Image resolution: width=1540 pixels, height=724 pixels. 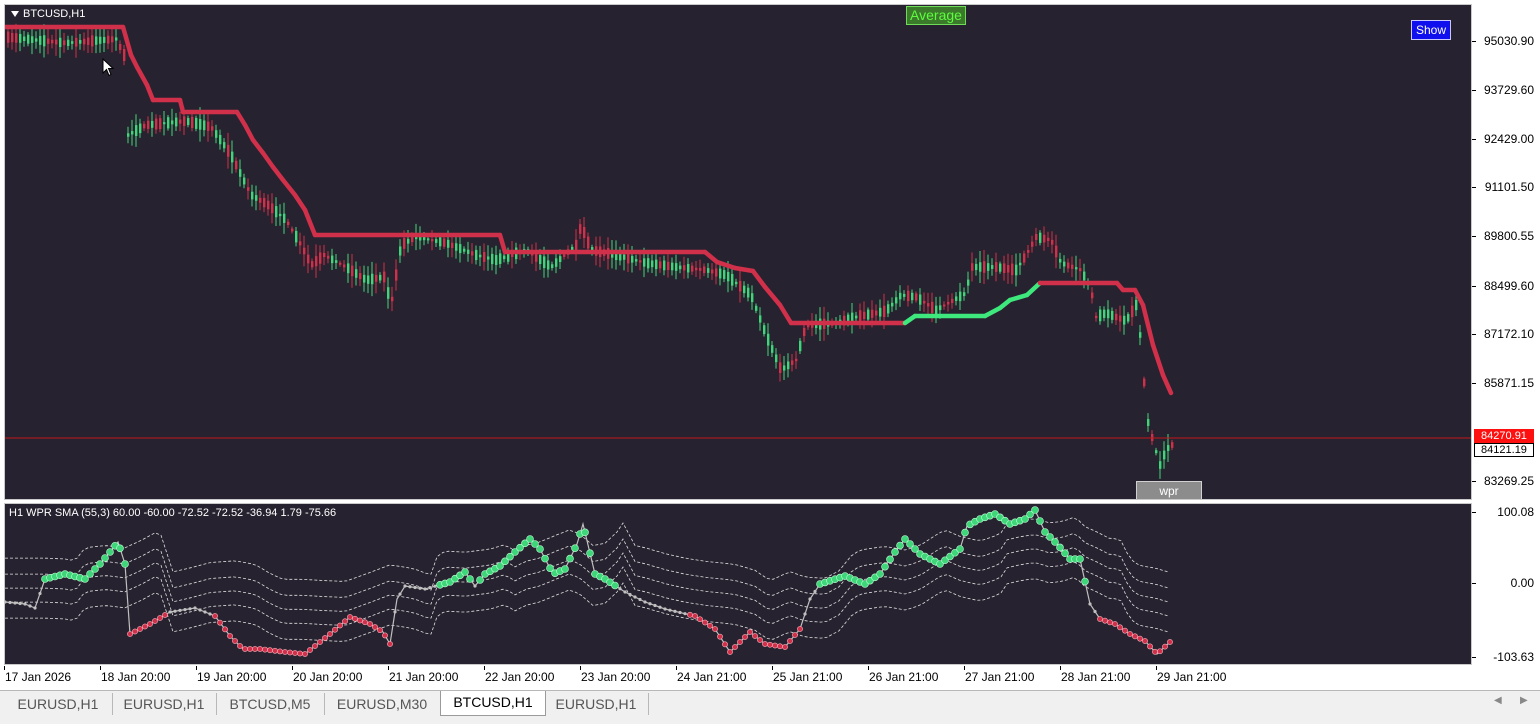 What do you see at coordinates (1524, 700) in the screenshot?
I see `scroll-right-icon: ▶` at bounding box center [1524, 700].